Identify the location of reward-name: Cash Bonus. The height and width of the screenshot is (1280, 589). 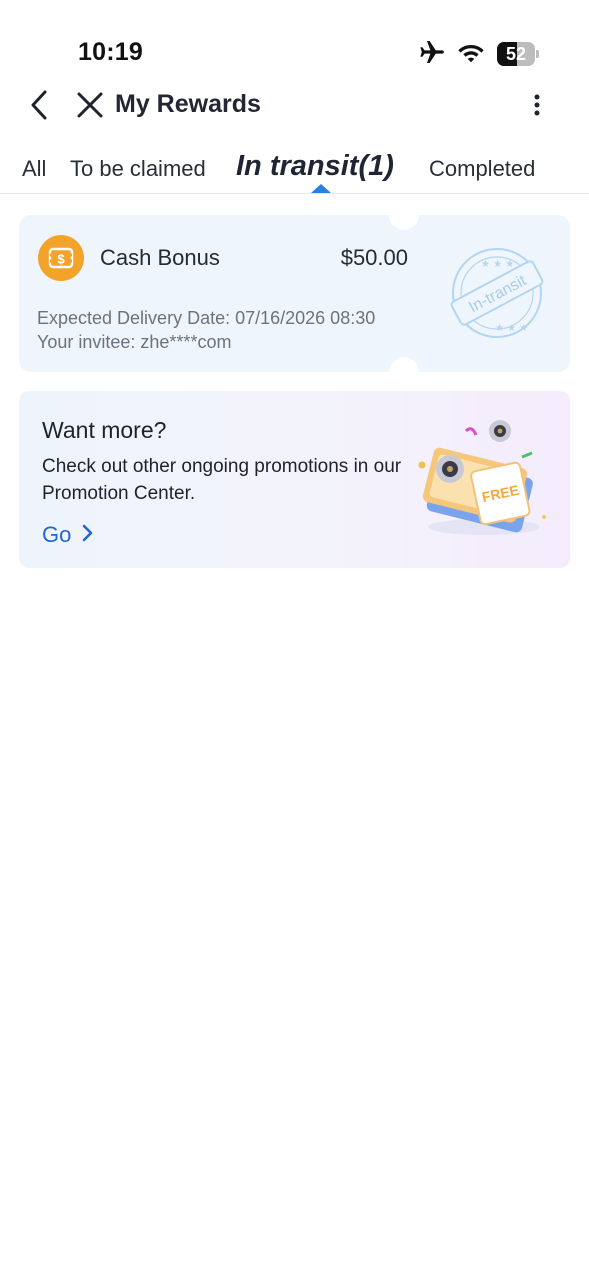
(160, 257).